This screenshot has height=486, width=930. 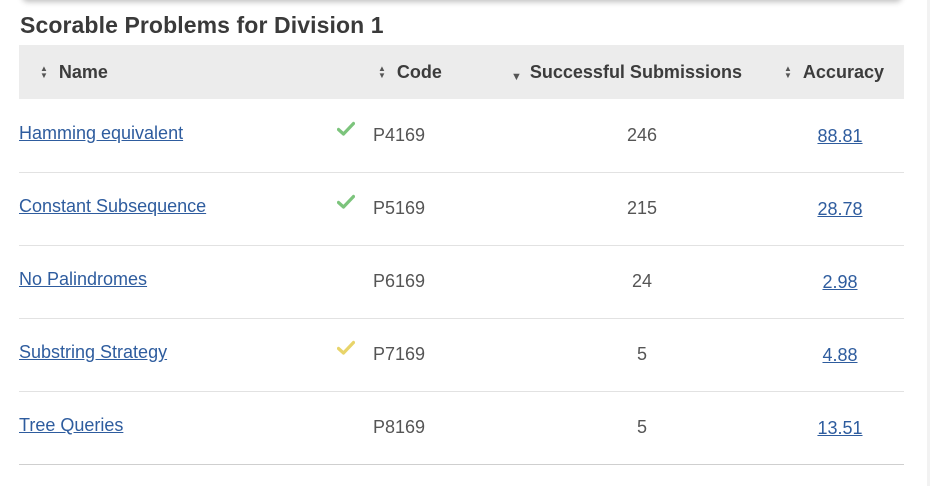 I want to click on column-header-successful-submissions-label: Successful Submissions, so click(x=635, y=71).